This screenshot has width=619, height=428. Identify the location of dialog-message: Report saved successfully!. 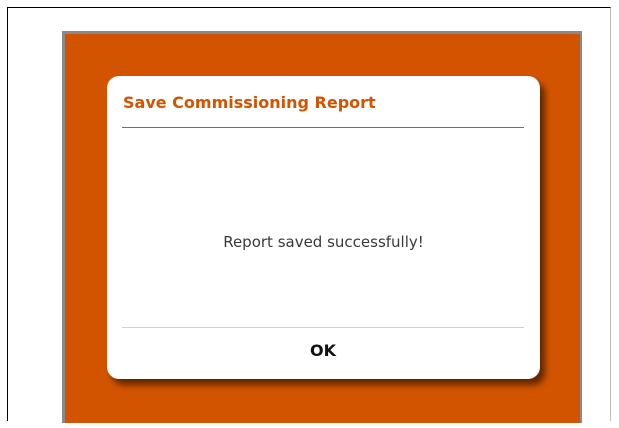
(323, 242).